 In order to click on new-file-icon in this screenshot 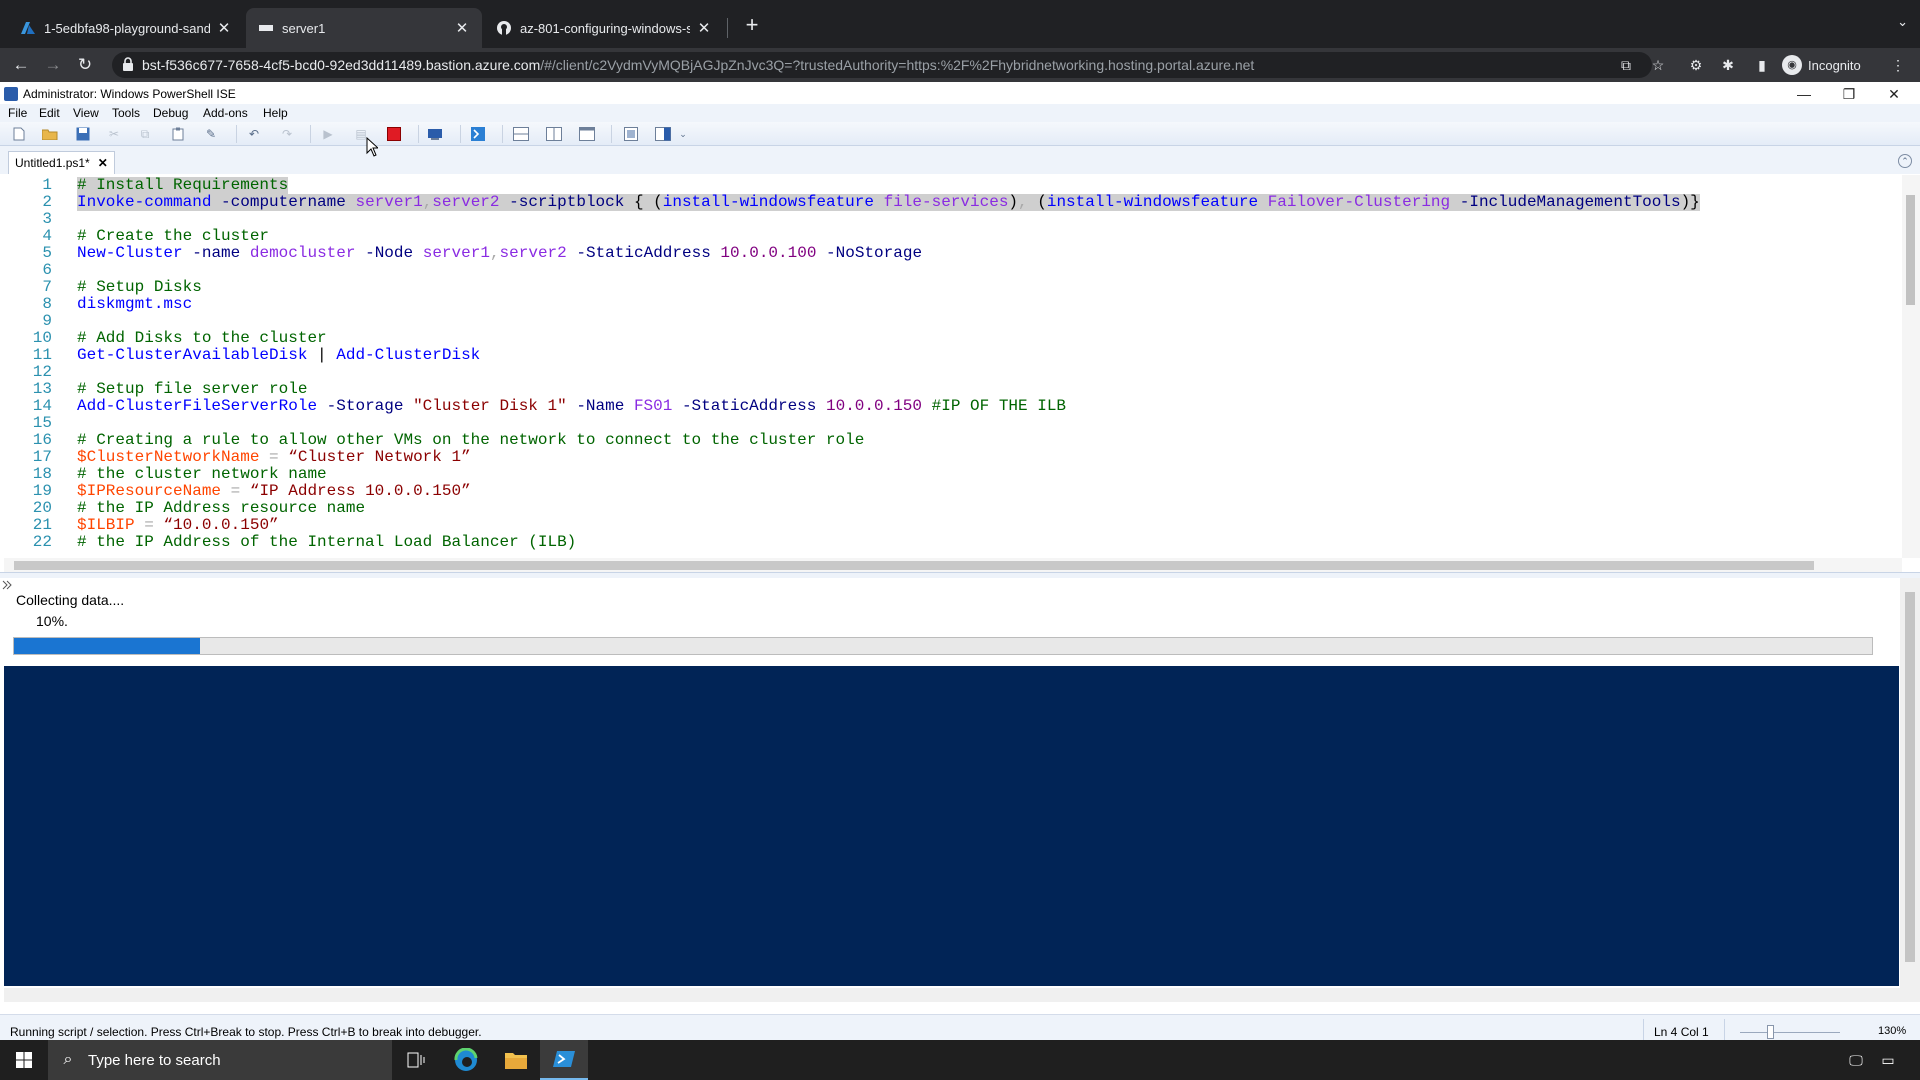, I will do `click(19, 134)`.